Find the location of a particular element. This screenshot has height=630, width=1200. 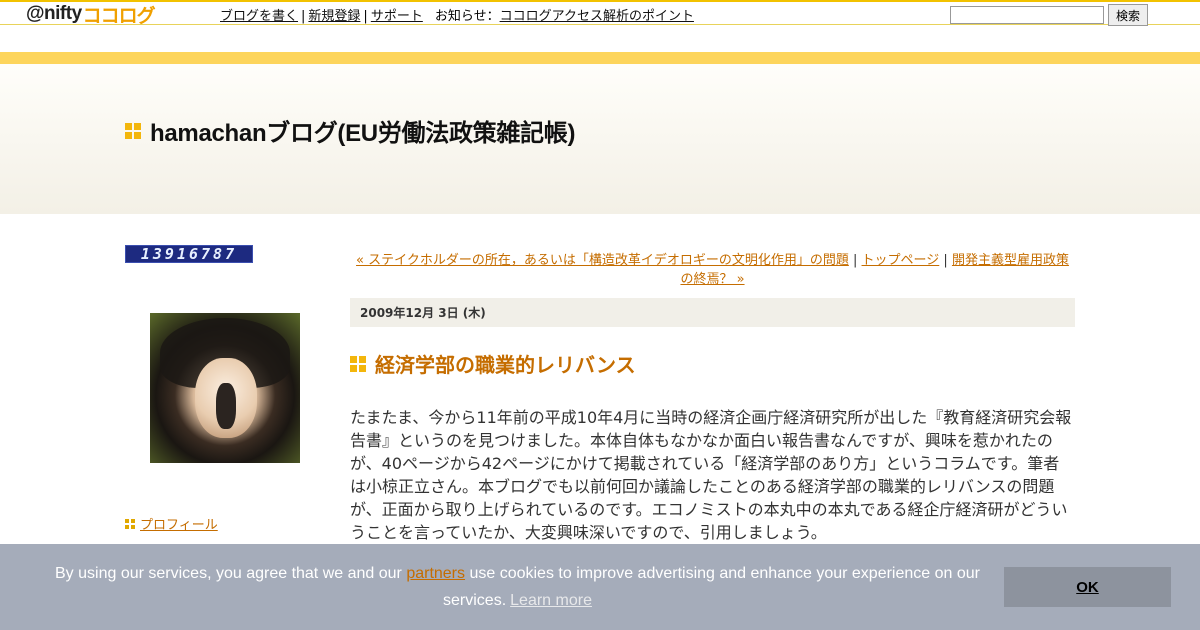

blog-title: hamachanブログ(EU労働法政策雑記帳) is located at coordinates (362, 130).